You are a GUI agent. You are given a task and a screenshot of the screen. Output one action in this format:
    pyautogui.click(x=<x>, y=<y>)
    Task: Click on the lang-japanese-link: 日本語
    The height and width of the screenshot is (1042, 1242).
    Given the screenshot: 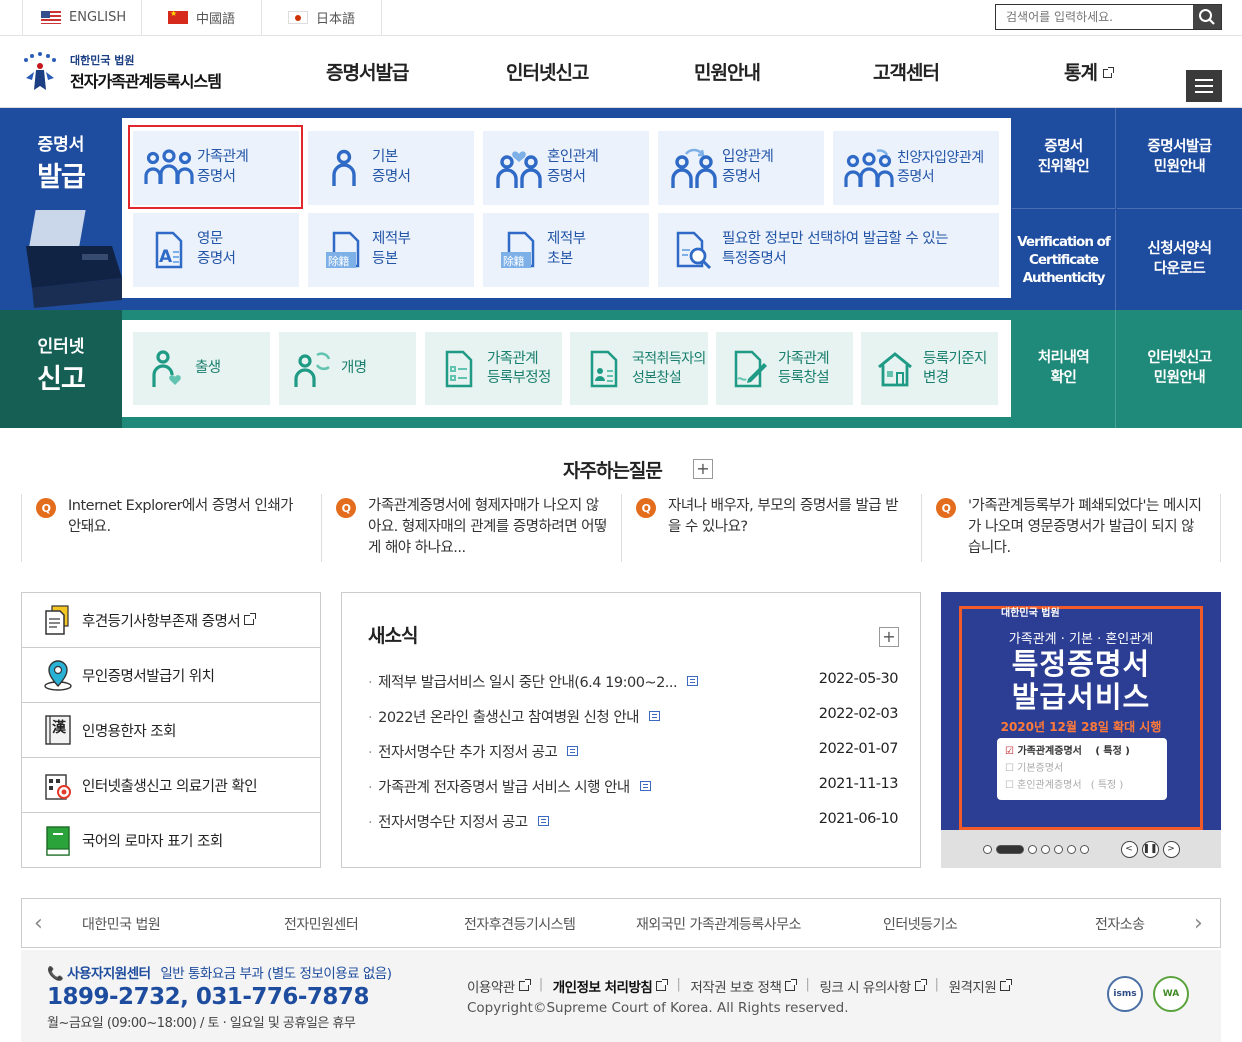 What is the action you would take?
    pyautogui.click(x=322, y=17)
    